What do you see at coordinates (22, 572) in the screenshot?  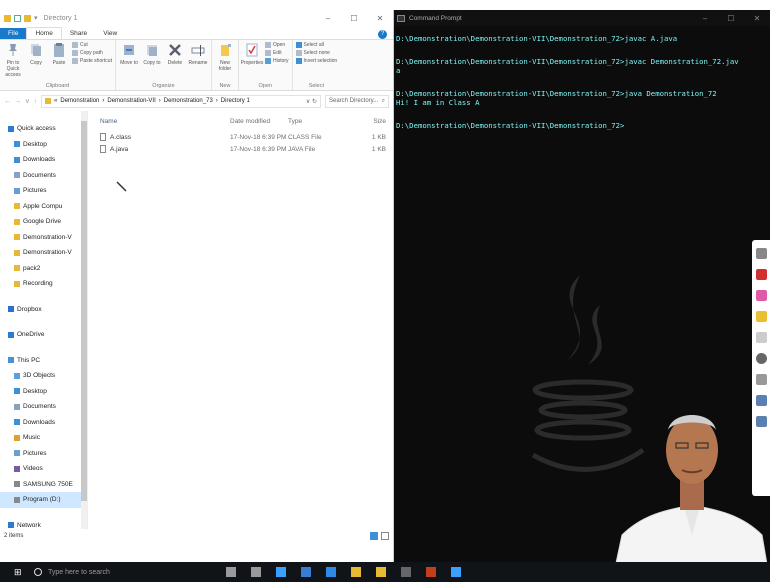 I see `windows-start-icon: ⊞` at bounding box center [22, 572].